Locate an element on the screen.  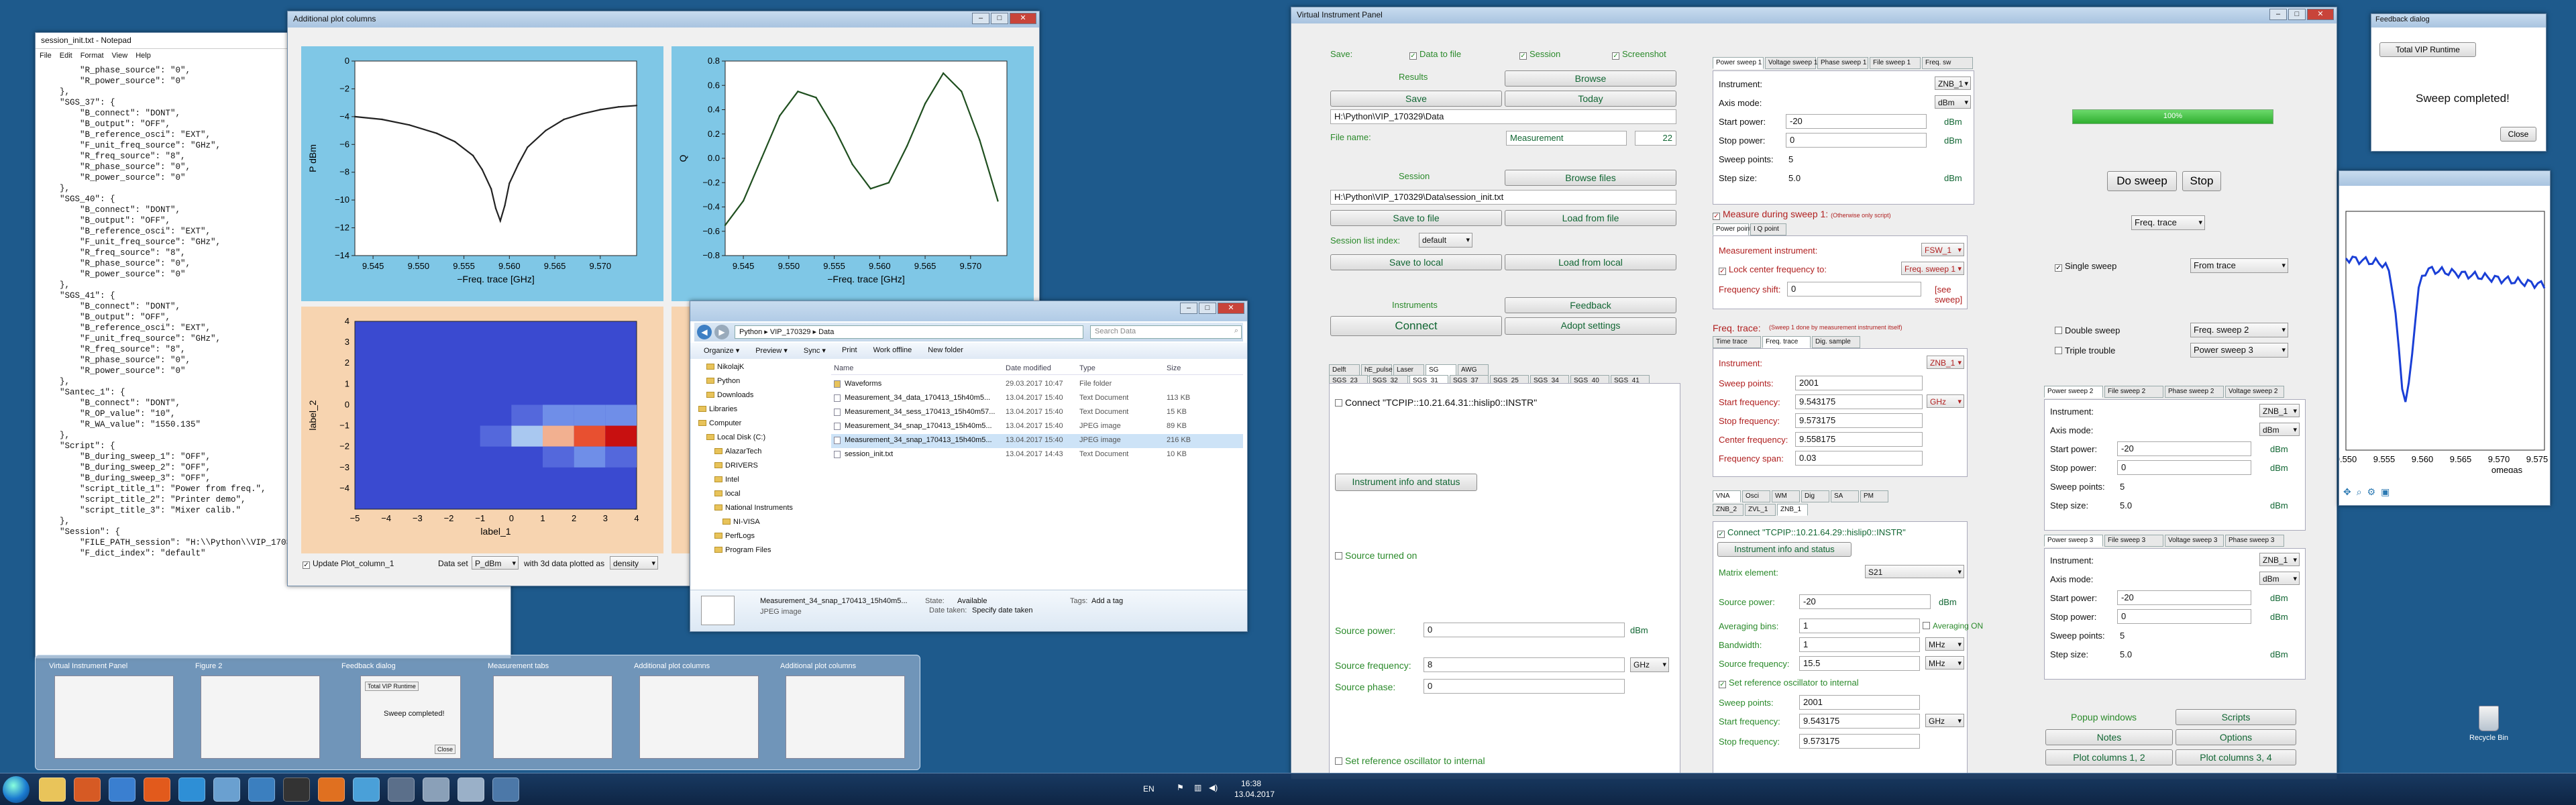
power-sweep3-select: Power sweep 3 is located at coordinates (2239, 350).